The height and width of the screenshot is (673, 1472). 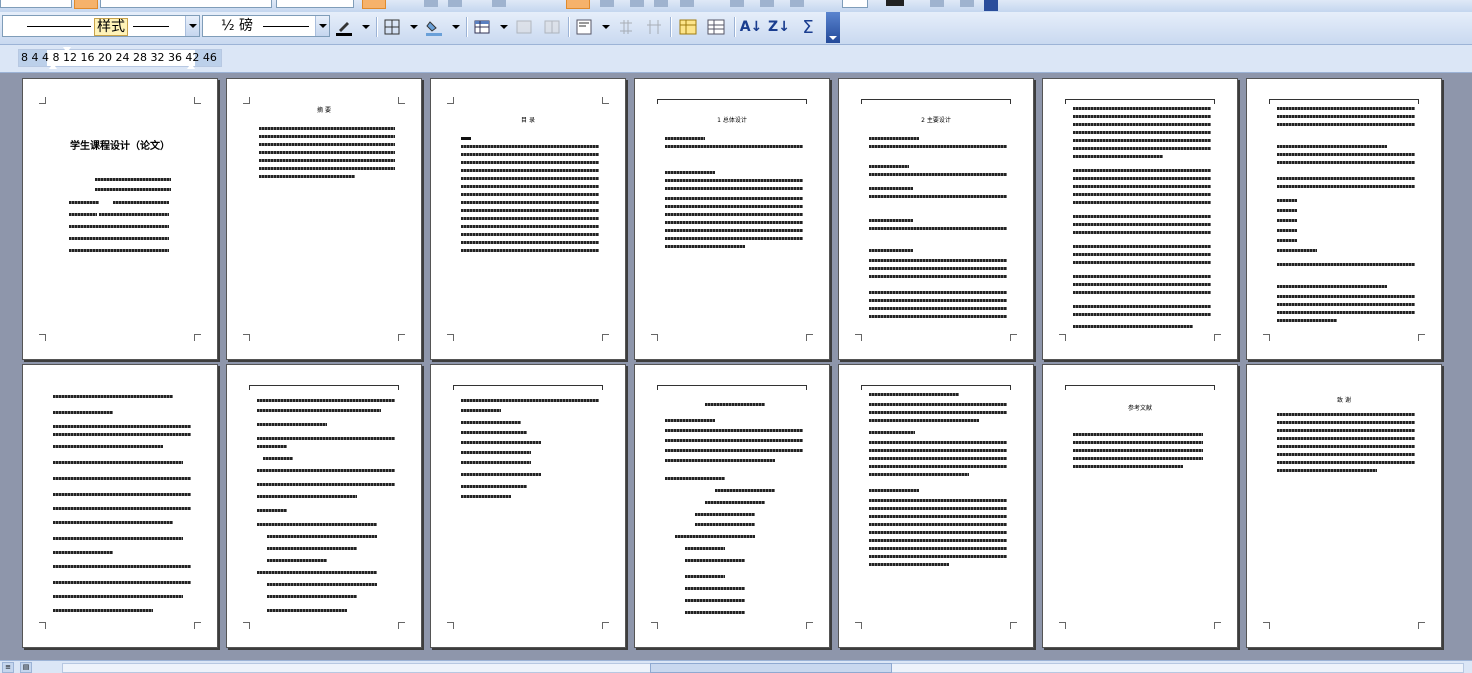 What do you see at coordinates (434, 27) in the screenshot?
I see `shading-color-icon` at bounding box center [434, 27].